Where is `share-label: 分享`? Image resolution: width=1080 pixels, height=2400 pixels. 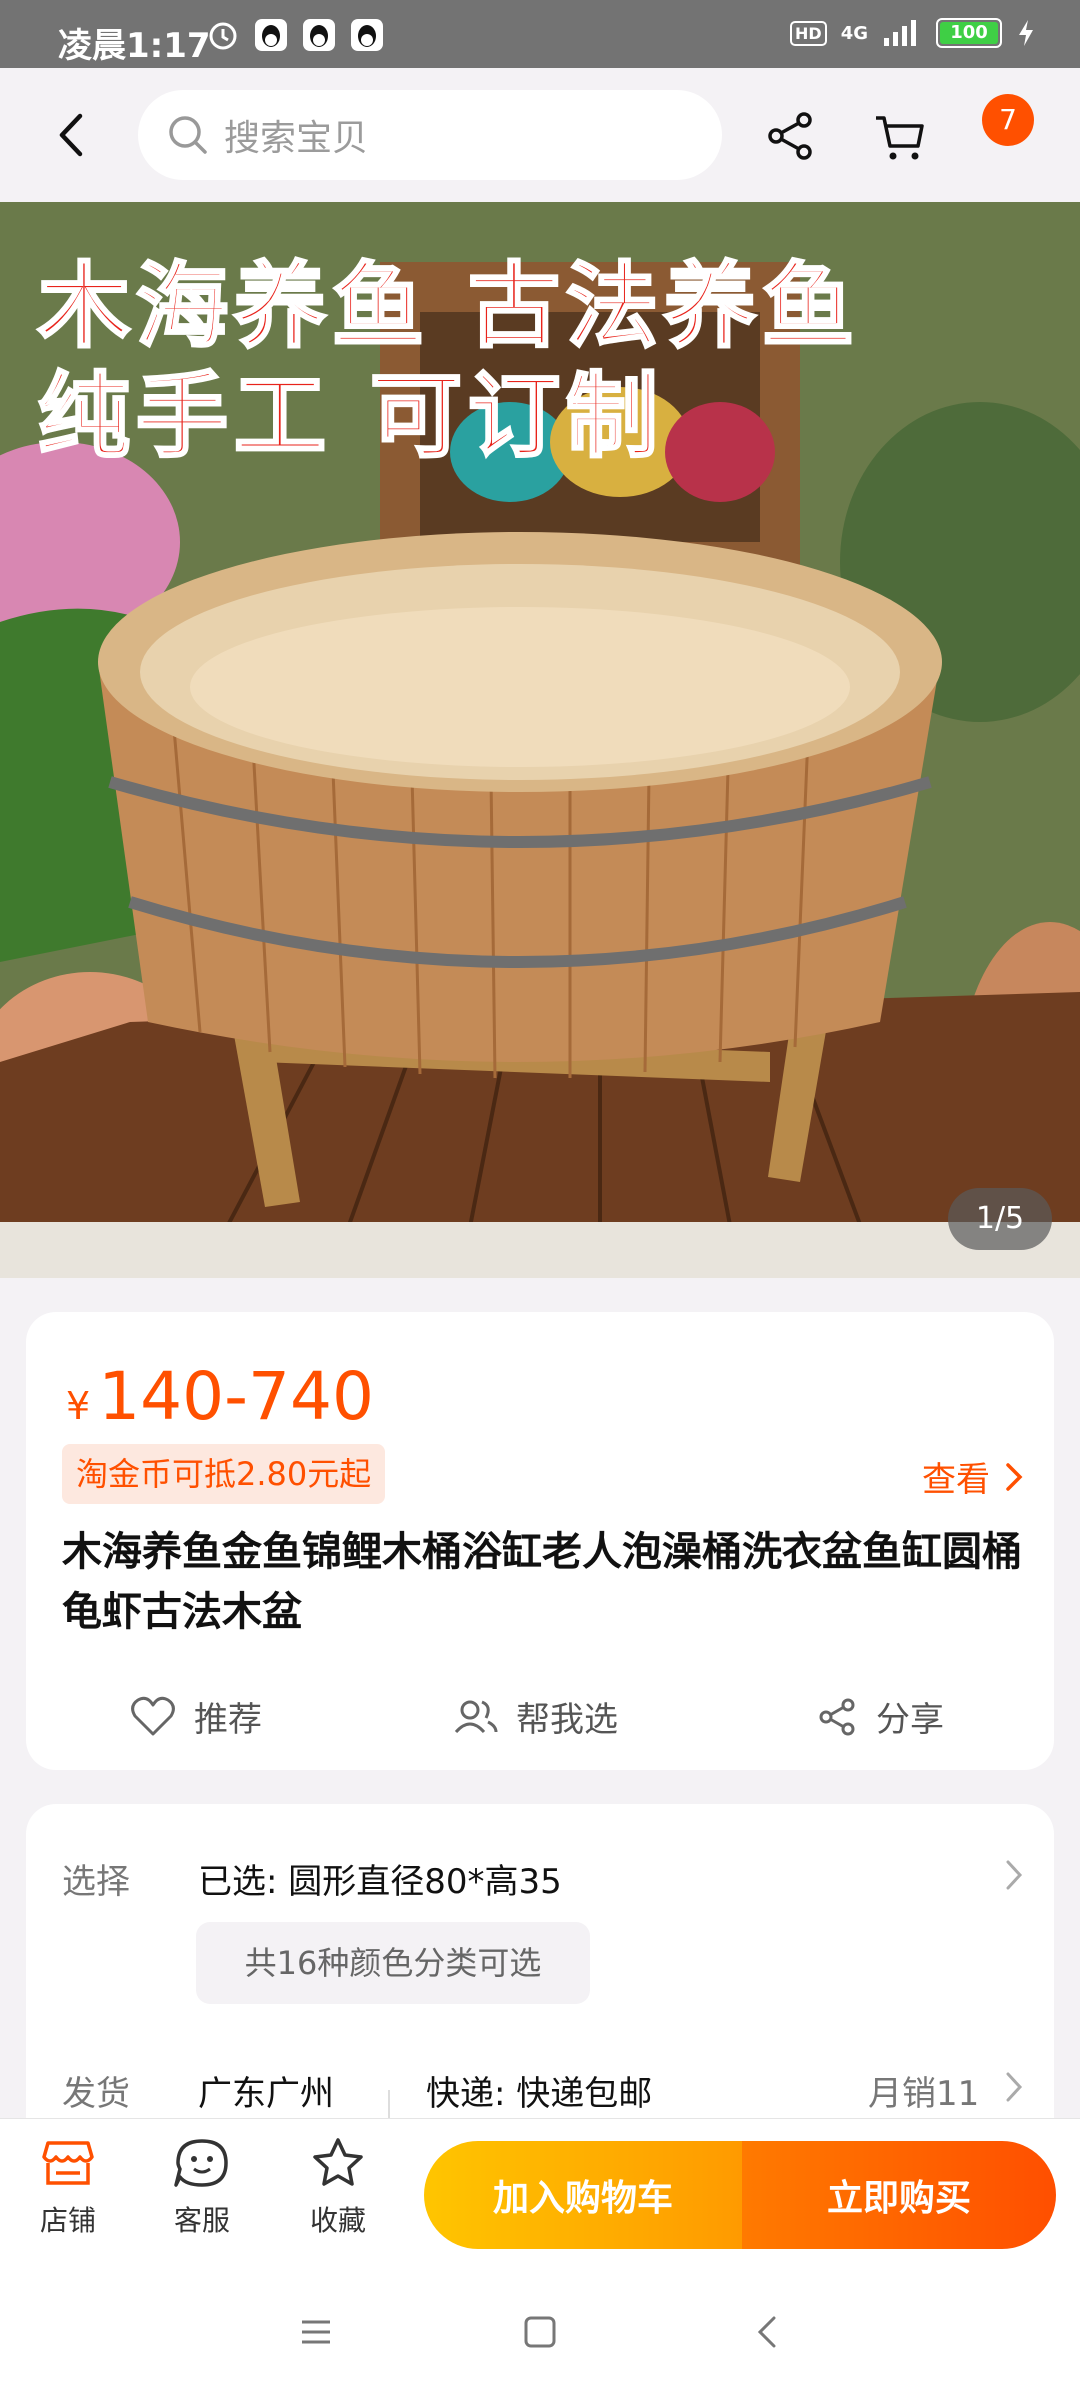
share-label: 分享 is located at coordinates (910, 1720).